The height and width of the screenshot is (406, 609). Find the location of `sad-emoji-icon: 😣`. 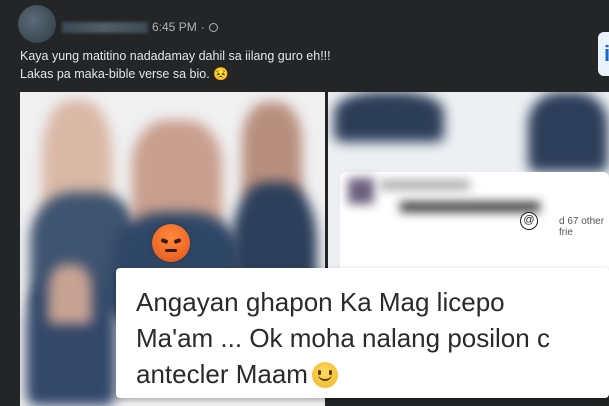

sad-emoji-icon: 😣 is located at coordinates (221, 74).